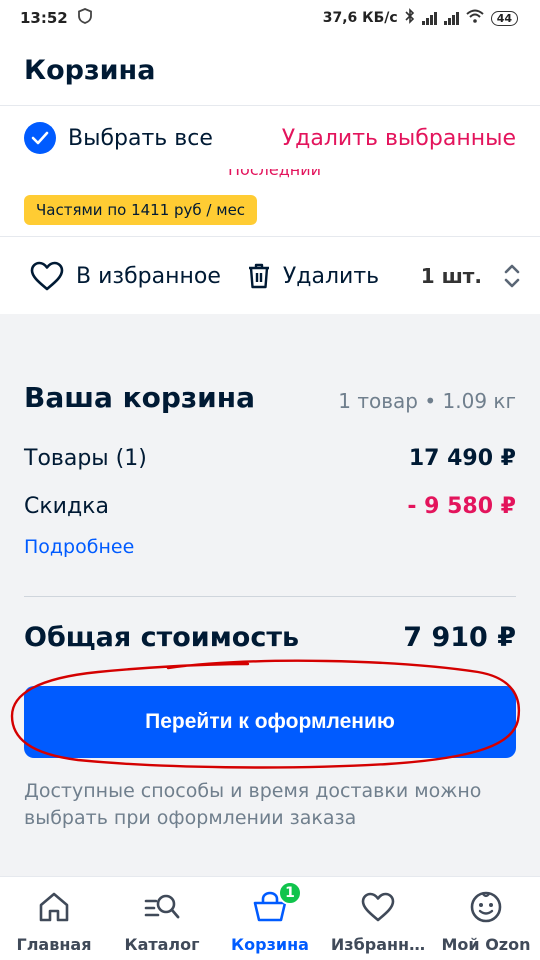 This screenshot has width=540, height=960. I want to click on add-to-favorites-button: В избранное, so click(125, 276).